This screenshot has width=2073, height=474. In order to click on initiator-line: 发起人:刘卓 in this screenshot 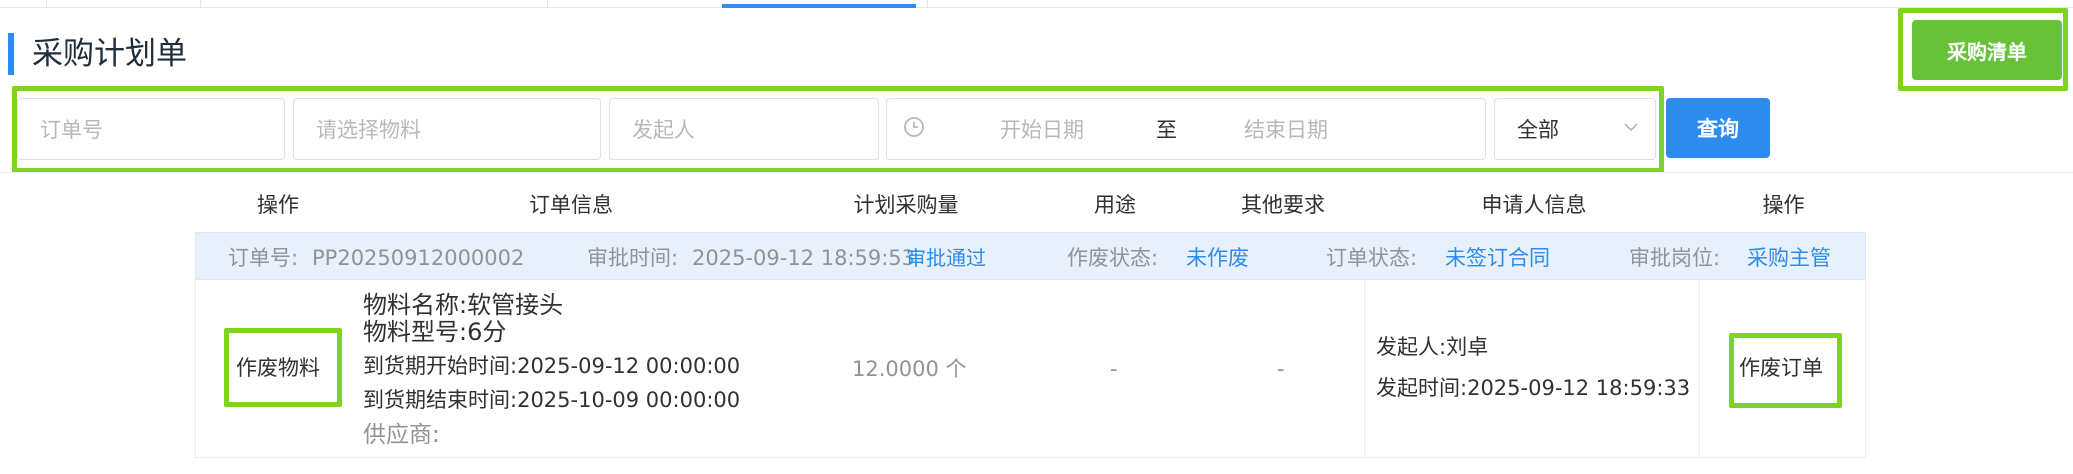, I will do `click(1432, 347)`.